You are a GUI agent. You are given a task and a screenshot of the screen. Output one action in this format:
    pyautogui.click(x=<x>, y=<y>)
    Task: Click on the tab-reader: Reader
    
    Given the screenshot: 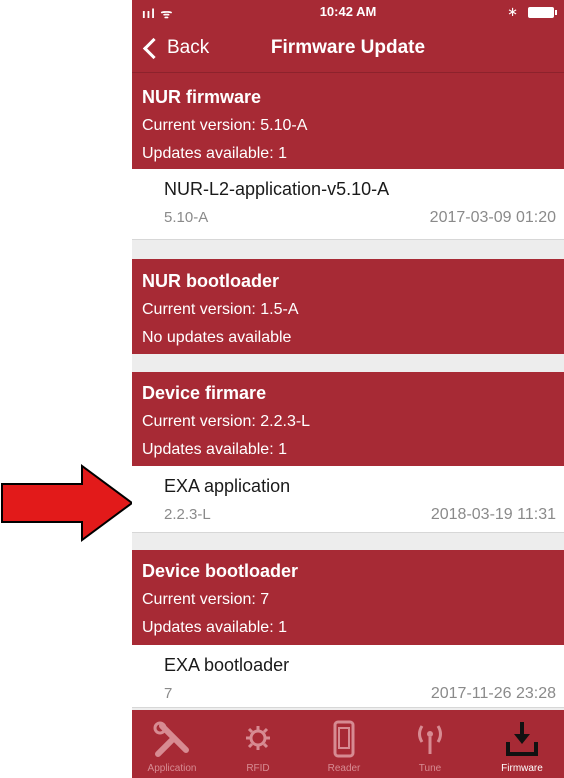 What is the action you would take?
    pyautogui.click(x=344, y=744)
    